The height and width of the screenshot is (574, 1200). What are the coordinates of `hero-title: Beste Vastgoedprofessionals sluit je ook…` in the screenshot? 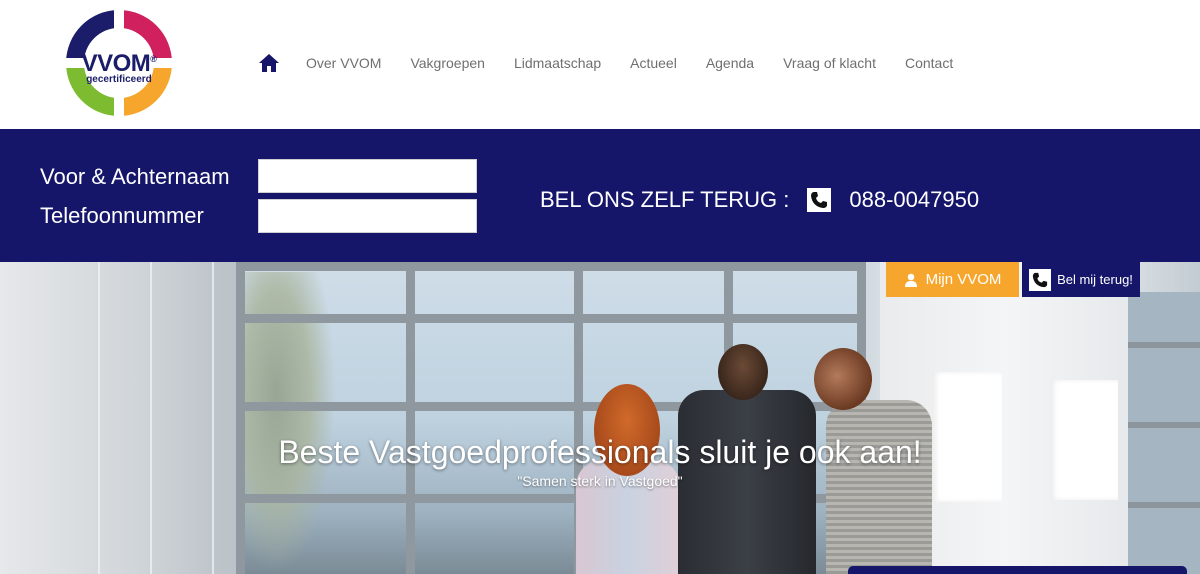 It's located at (600, 452).